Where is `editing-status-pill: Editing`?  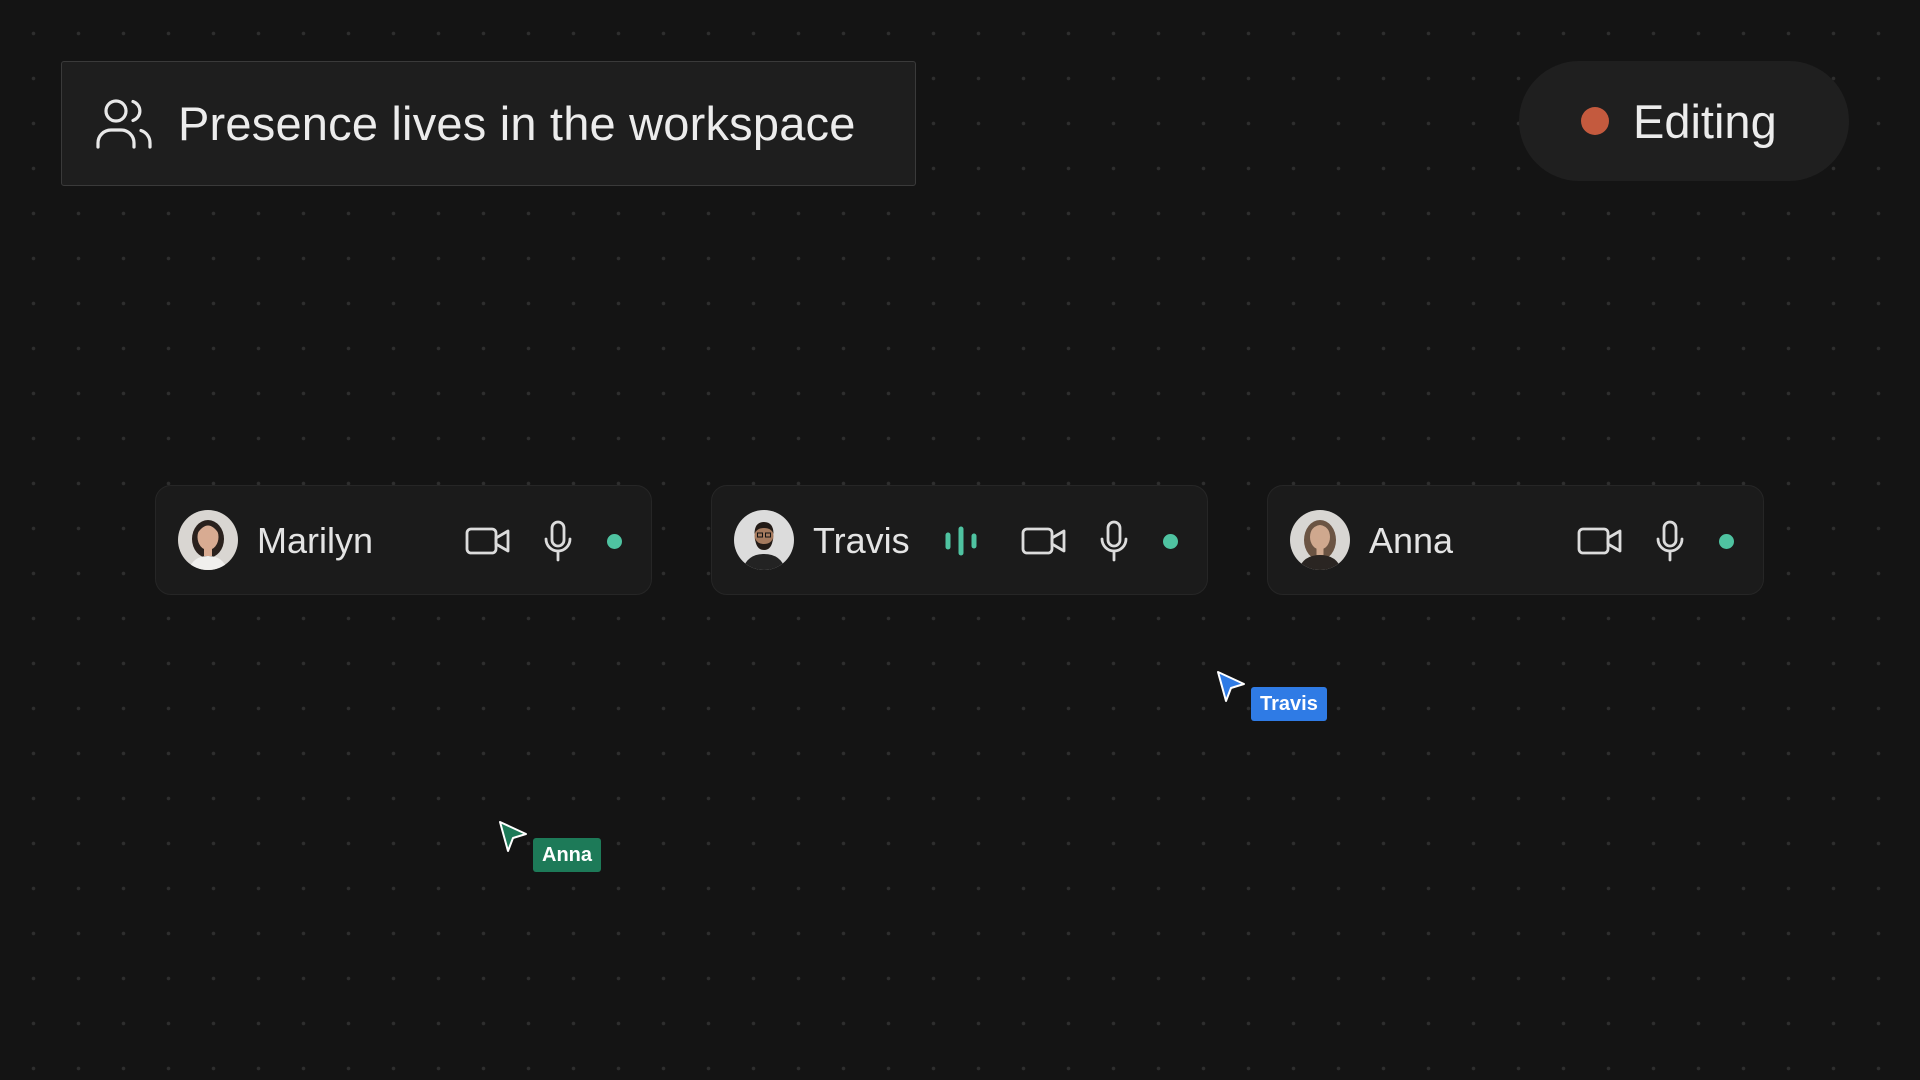 editing-status-pill: Editing is located at coordinates (1684, 121).